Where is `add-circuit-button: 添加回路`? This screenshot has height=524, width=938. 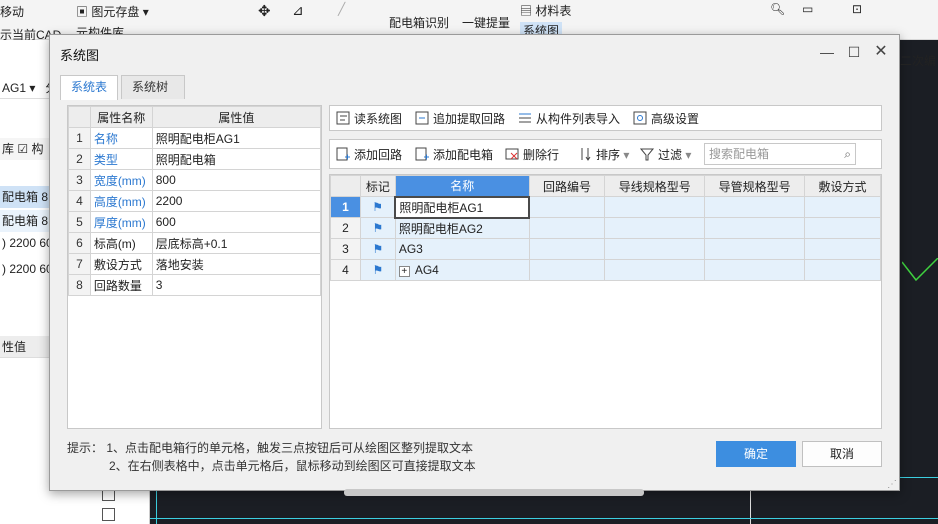
add-circuit-button: 添加回路 is located at coordinates (369, 155).